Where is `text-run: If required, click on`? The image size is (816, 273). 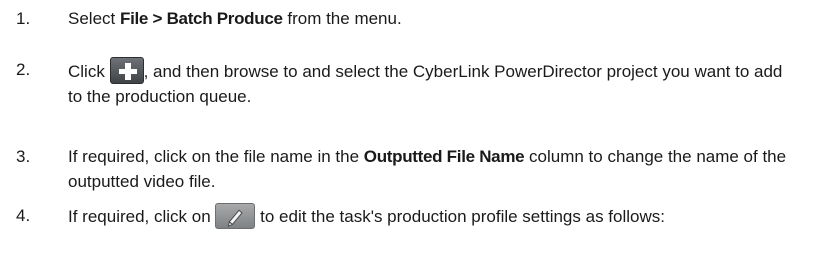 text-run: If required, click on is located at coordinates (142, 216).